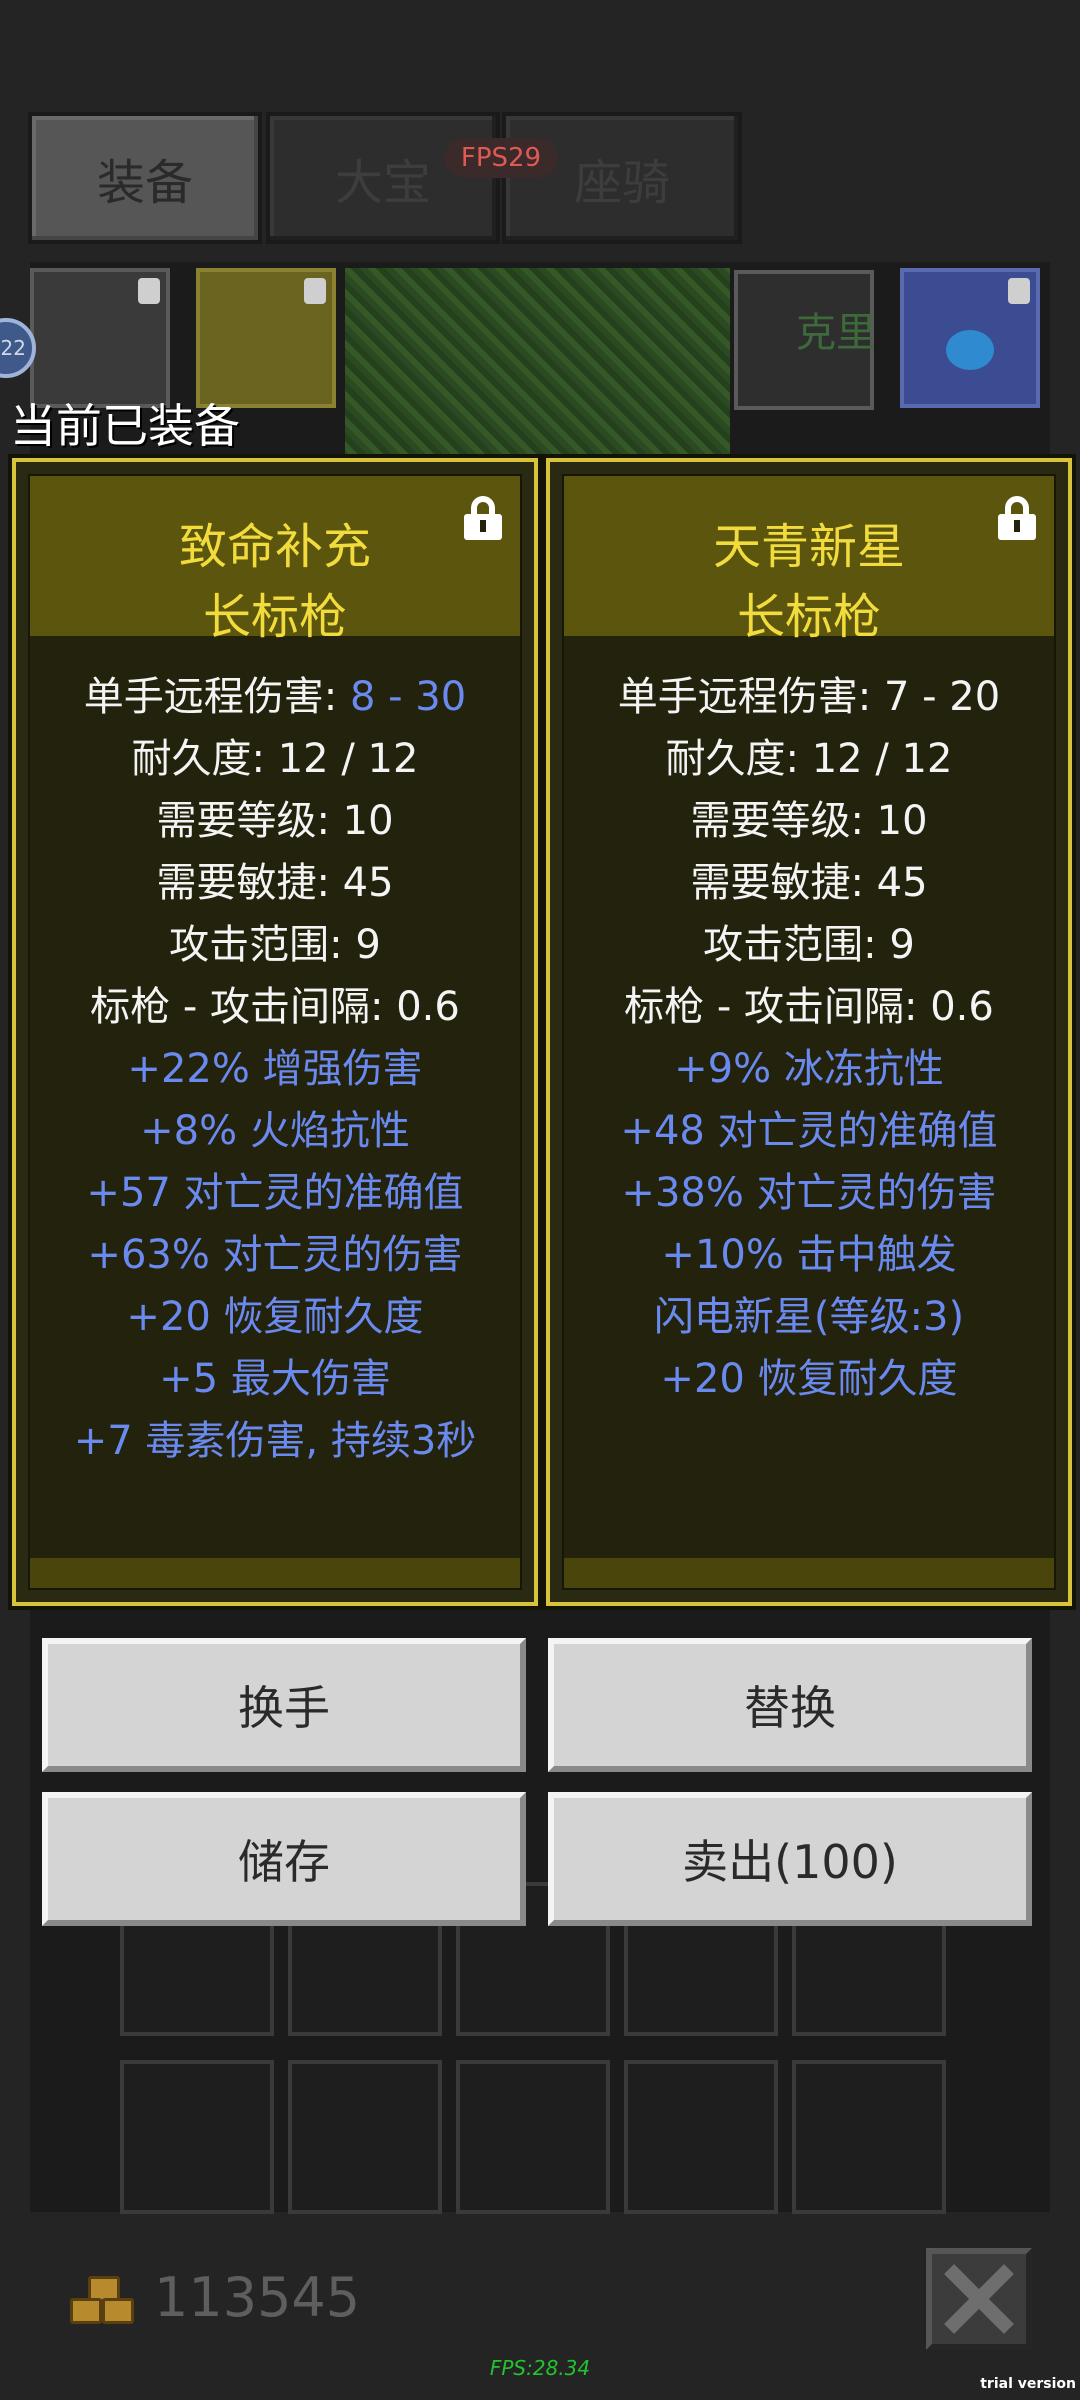 The width and height of the screenshot is (1080, 2400). I want to click on replace-button: 替换, so click(790, 1705).